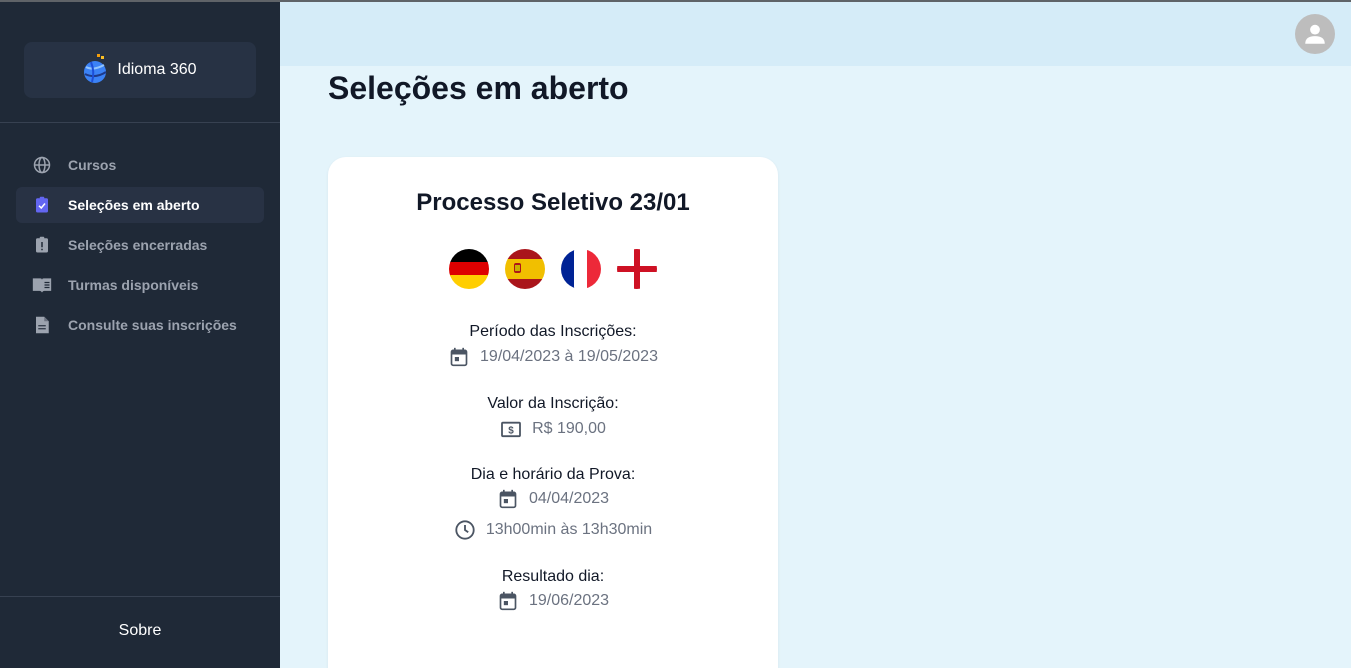 This screenshot has height=668, width=1351. I want to click on germany-flag-icon, so click(469, 269).